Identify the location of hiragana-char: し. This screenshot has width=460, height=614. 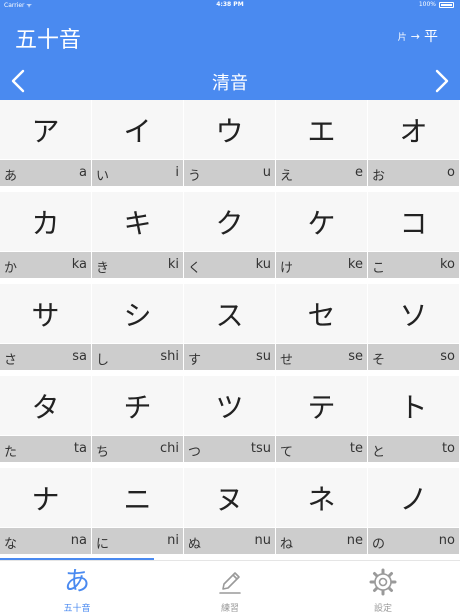
(103, 360).